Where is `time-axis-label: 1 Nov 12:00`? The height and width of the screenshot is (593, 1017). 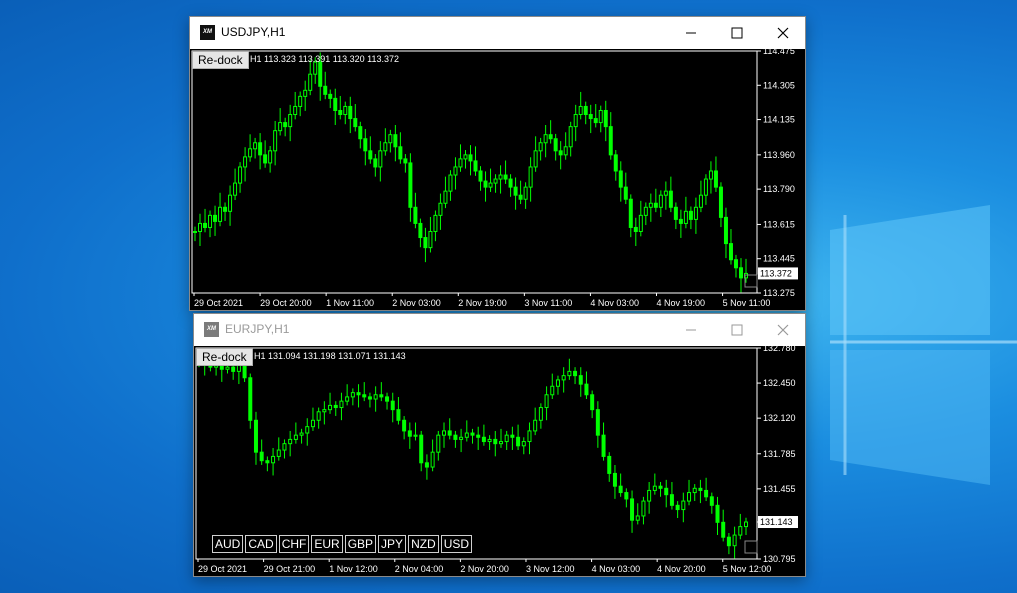
time-axis-label: 1 Nov 12:00 is located at coordinates (353, 569).